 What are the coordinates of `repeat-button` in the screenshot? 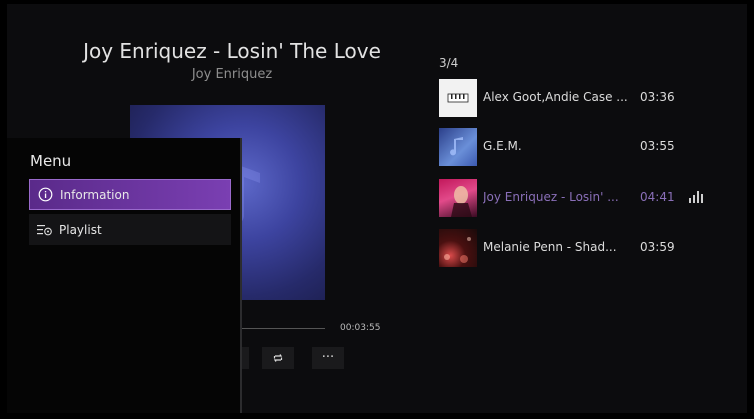 It's located at (278, 358).